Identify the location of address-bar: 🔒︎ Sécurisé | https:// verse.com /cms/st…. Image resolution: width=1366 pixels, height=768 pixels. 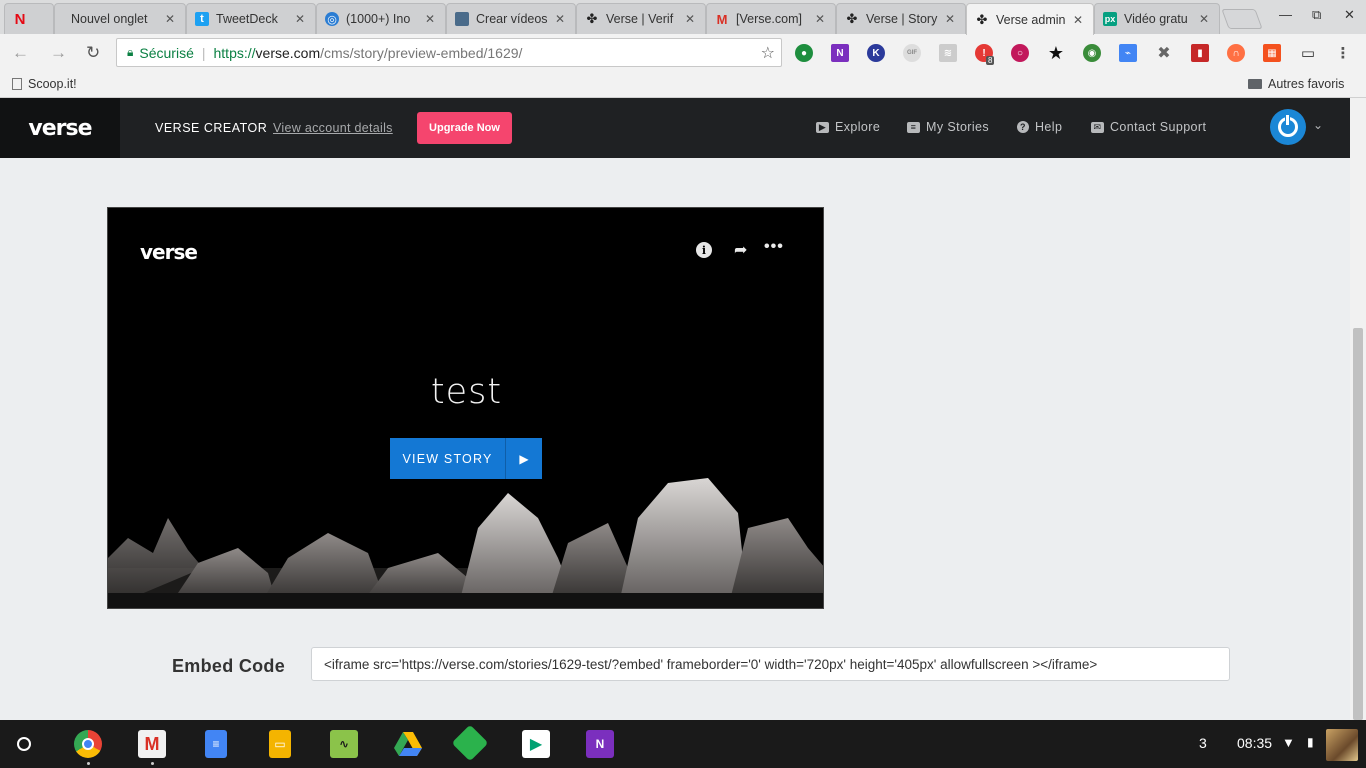
(449, 52).